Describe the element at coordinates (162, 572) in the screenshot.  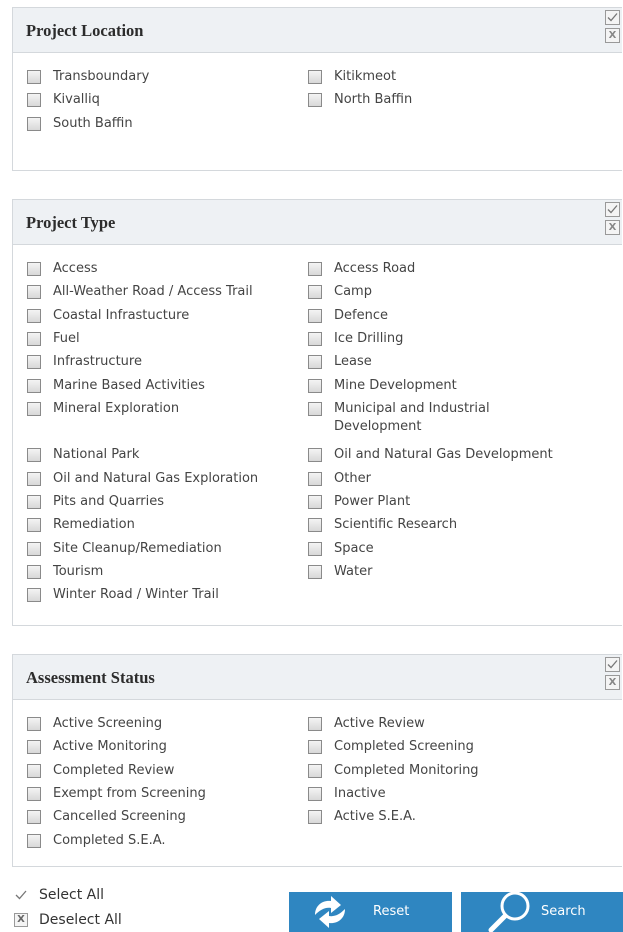
I see `option-item: Tourism` at that location.